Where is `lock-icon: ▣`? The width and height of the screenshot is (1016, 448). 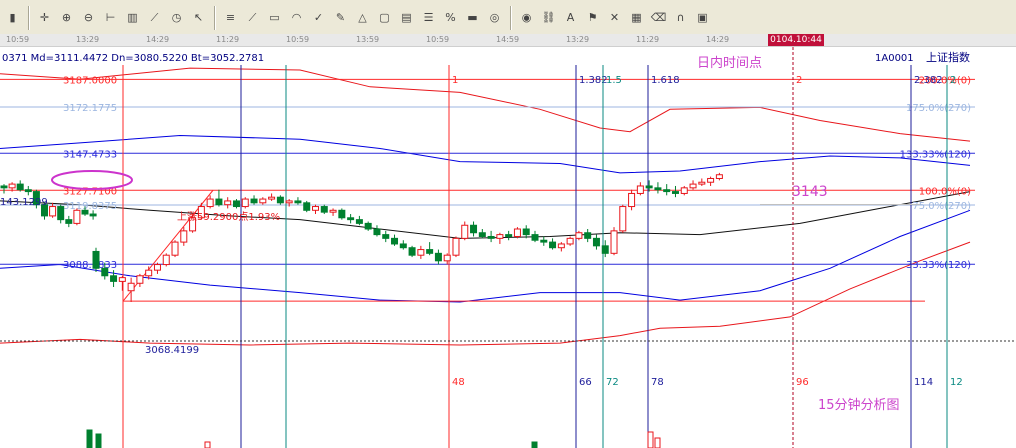
lock-icon: ▣ is located at coordinates (702, 17).